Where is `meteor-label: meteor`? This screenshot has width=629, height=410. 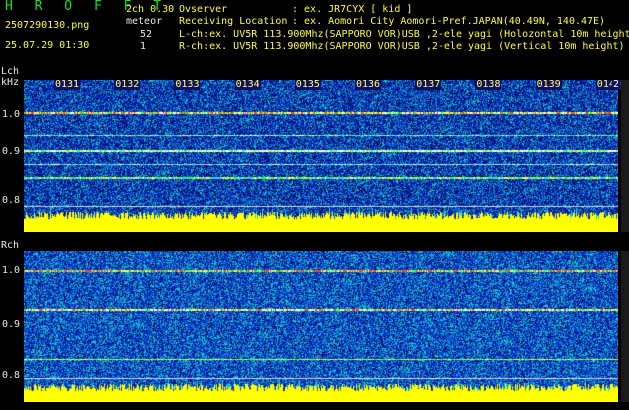 meteor-label: meteor is located at coordinates (144, 21).